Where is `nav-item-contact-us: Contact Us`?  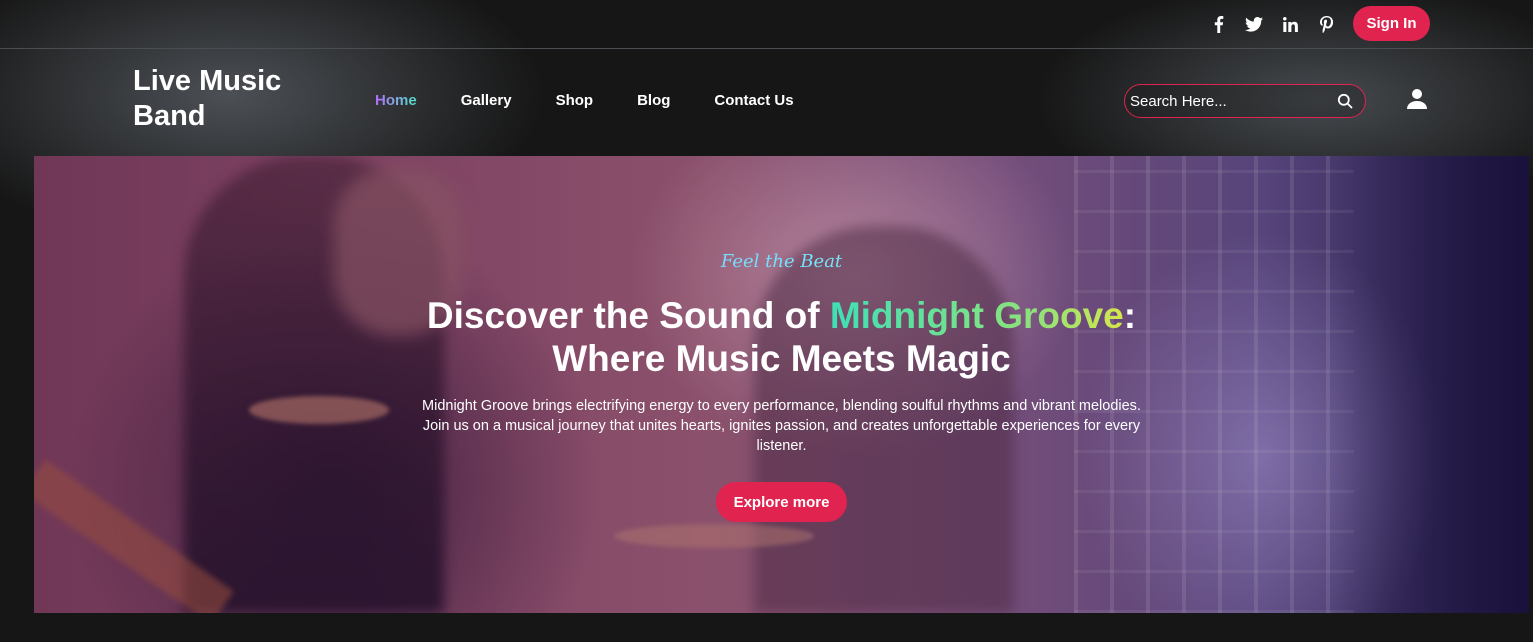 nav-item-contact-us: Contact Us is located at coordinates (753, 100).